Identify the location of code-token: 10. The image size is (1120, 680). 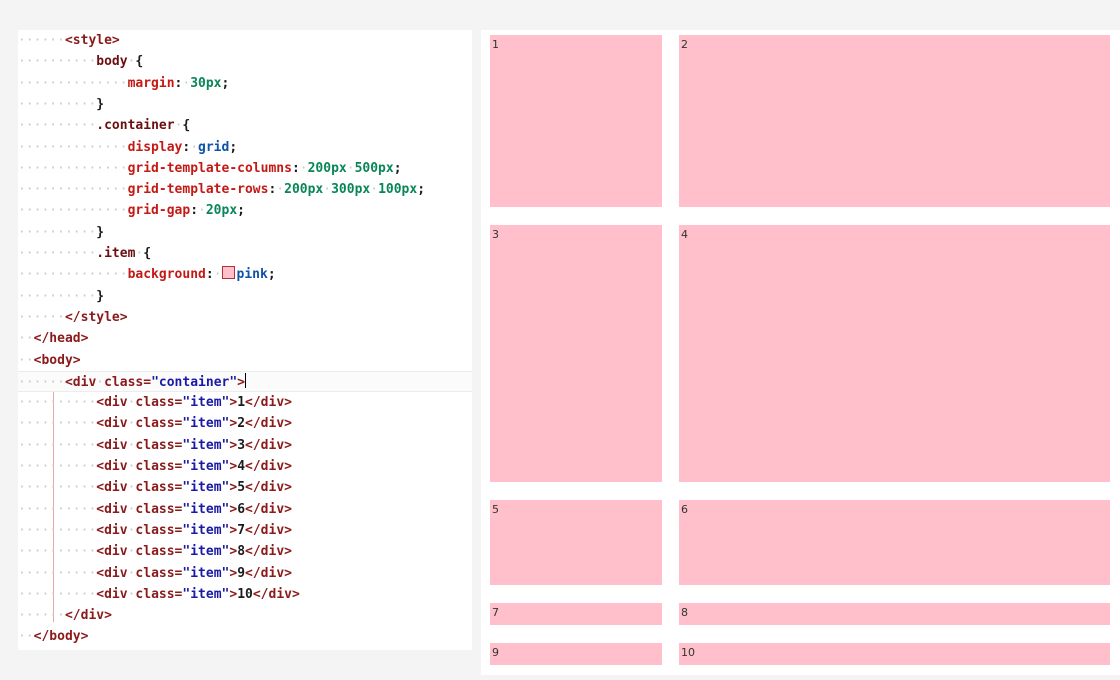
(245, 594).